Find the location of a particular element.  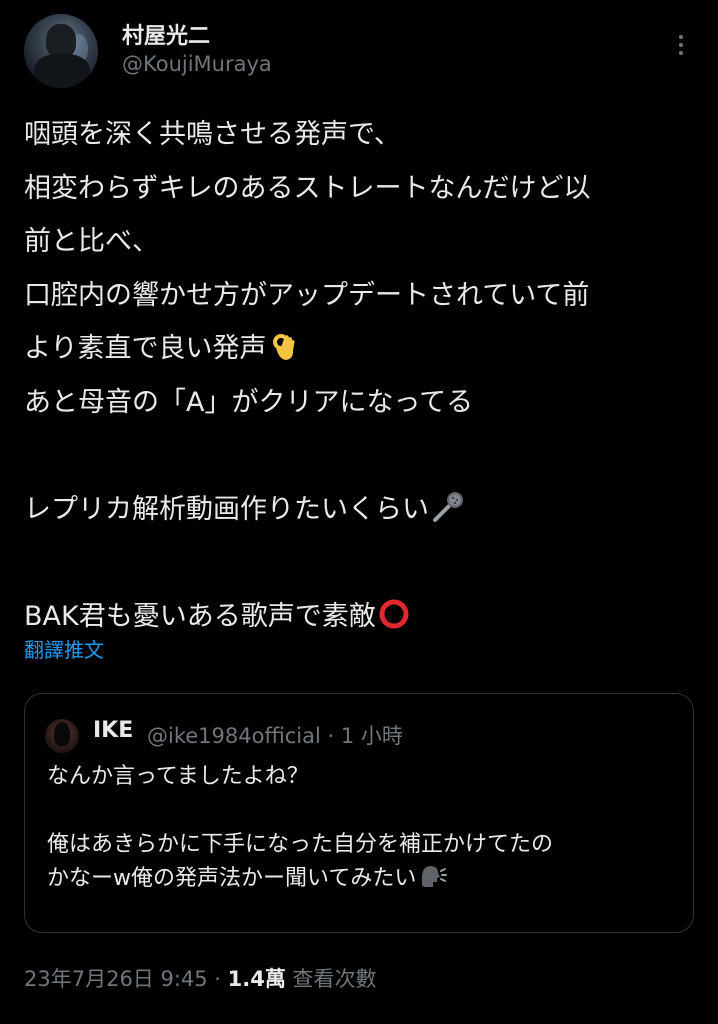

quoted-line-with-emoji: かなーw俺の発声法かー聞いてみたい is located at coordinates (362, 879).